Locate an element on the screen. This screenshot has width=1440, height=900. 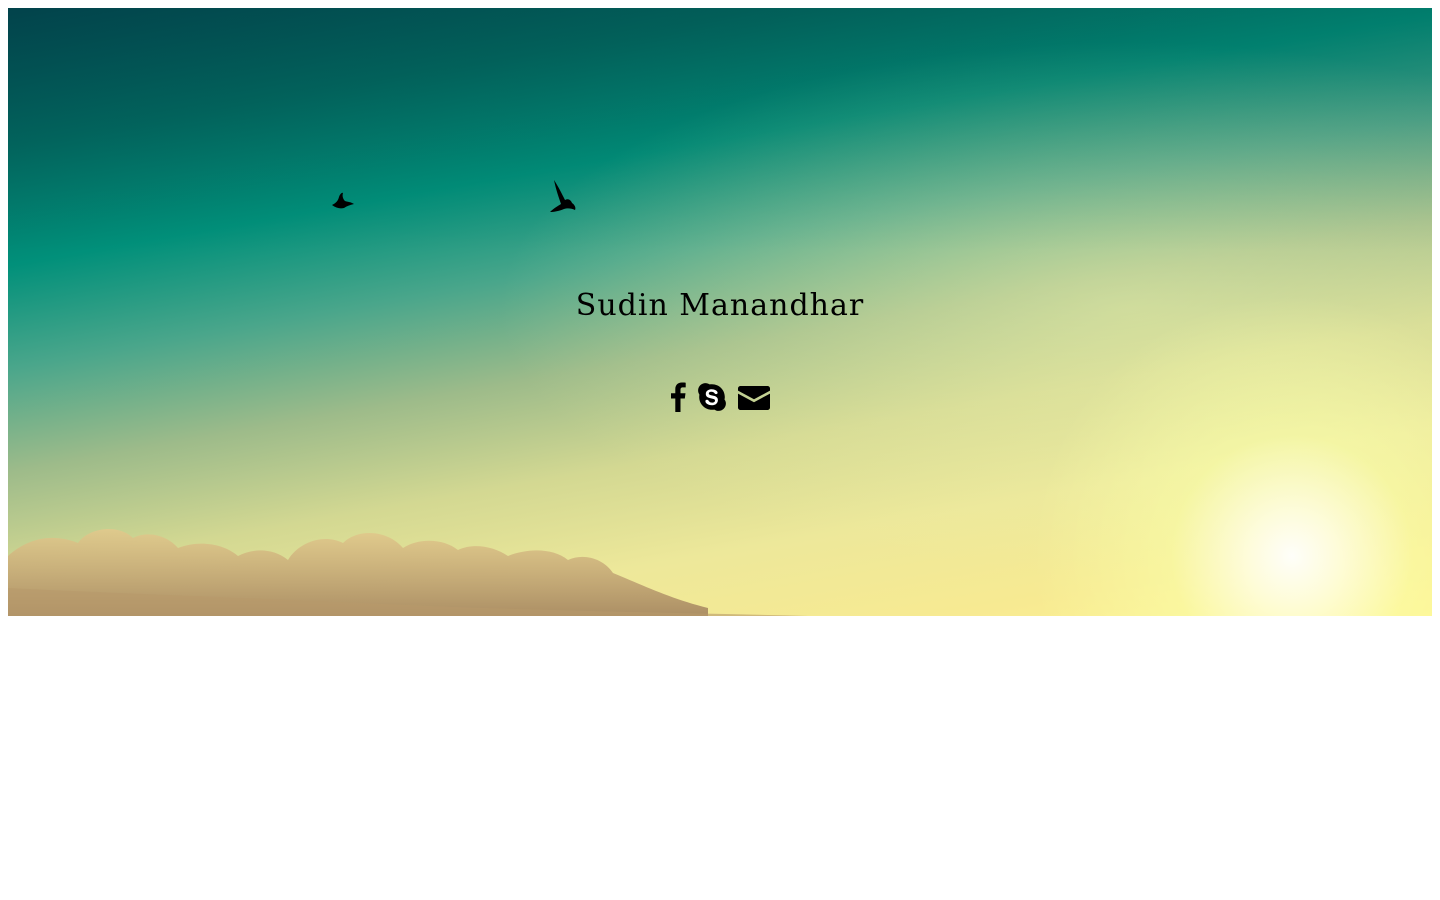
social-links is located at coordinates (720, 397).